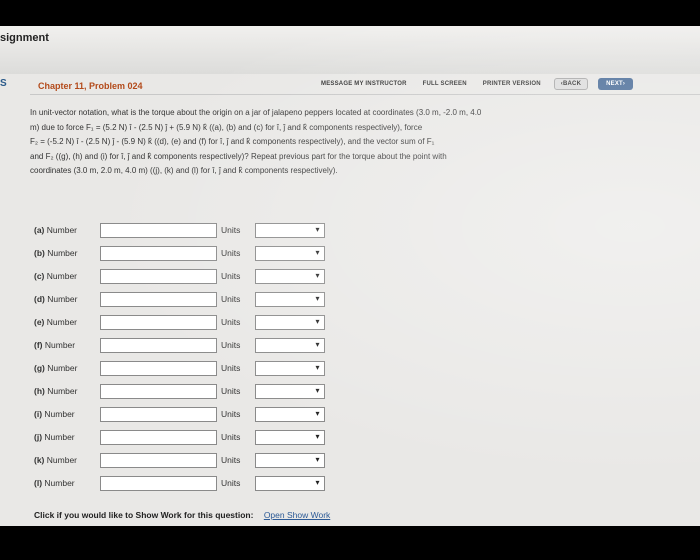  Describe the element at coordinates (38, 437) in the screenshot. I see `part-id: (j)` at that location.